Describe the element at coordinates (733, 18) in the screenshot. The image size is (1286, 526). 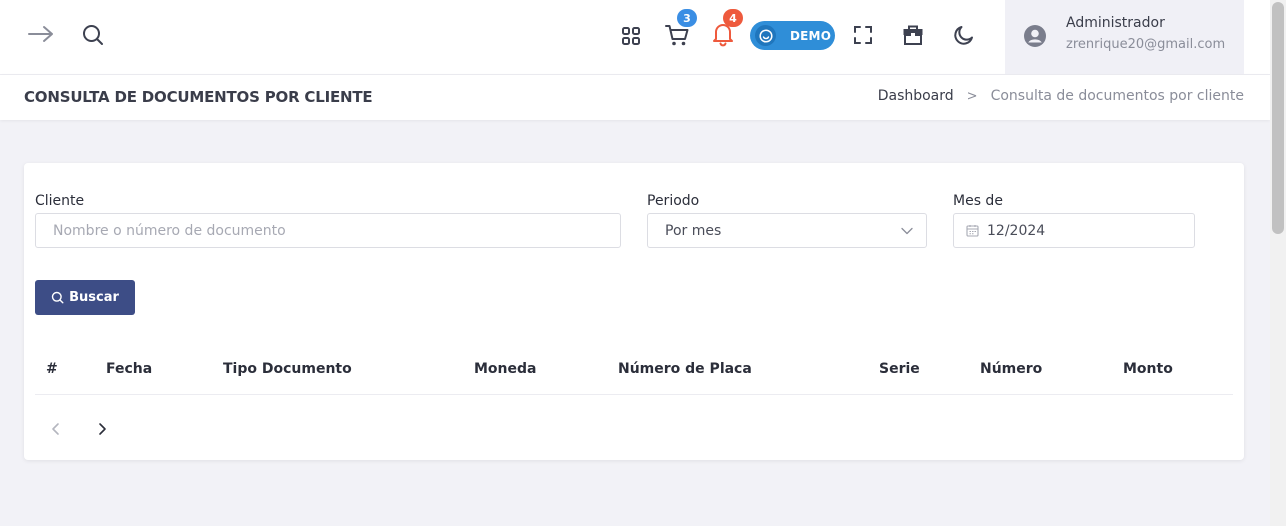
I see `notifications-count-badge: 4` at that location.